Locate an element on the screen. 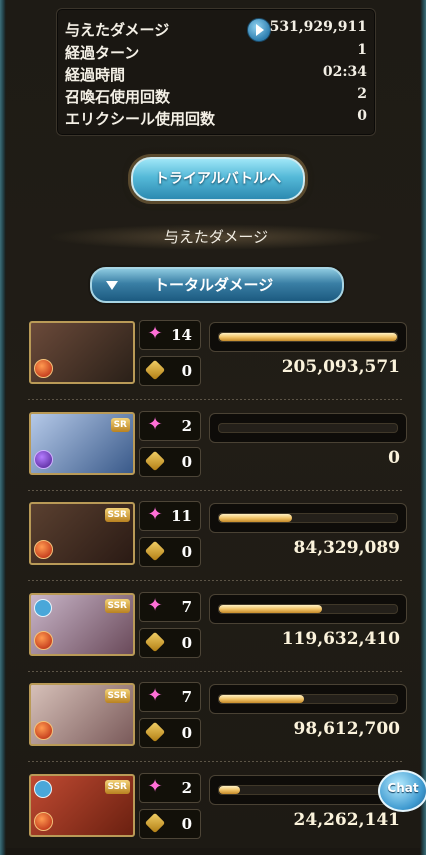 The image size is (426, 855). chat-button: Chat is located at coordinates (402, 791).